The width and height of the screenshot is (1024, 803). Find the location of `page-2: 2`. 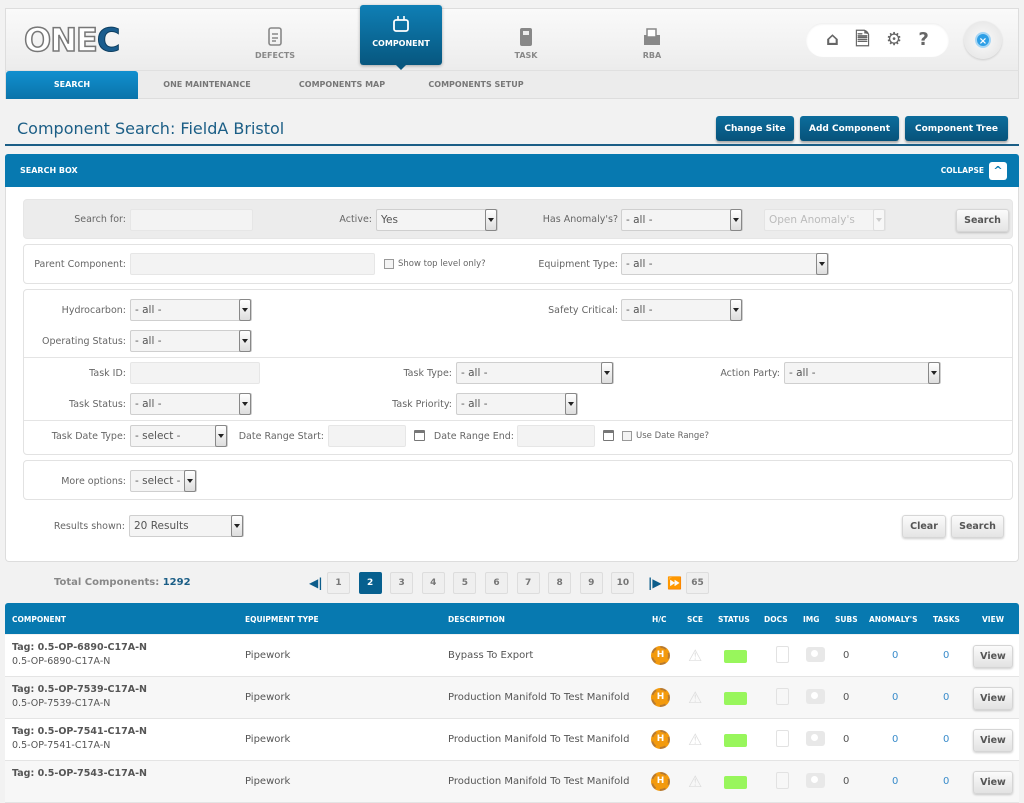

page-2: 2 is located at coordinates (370, 583).